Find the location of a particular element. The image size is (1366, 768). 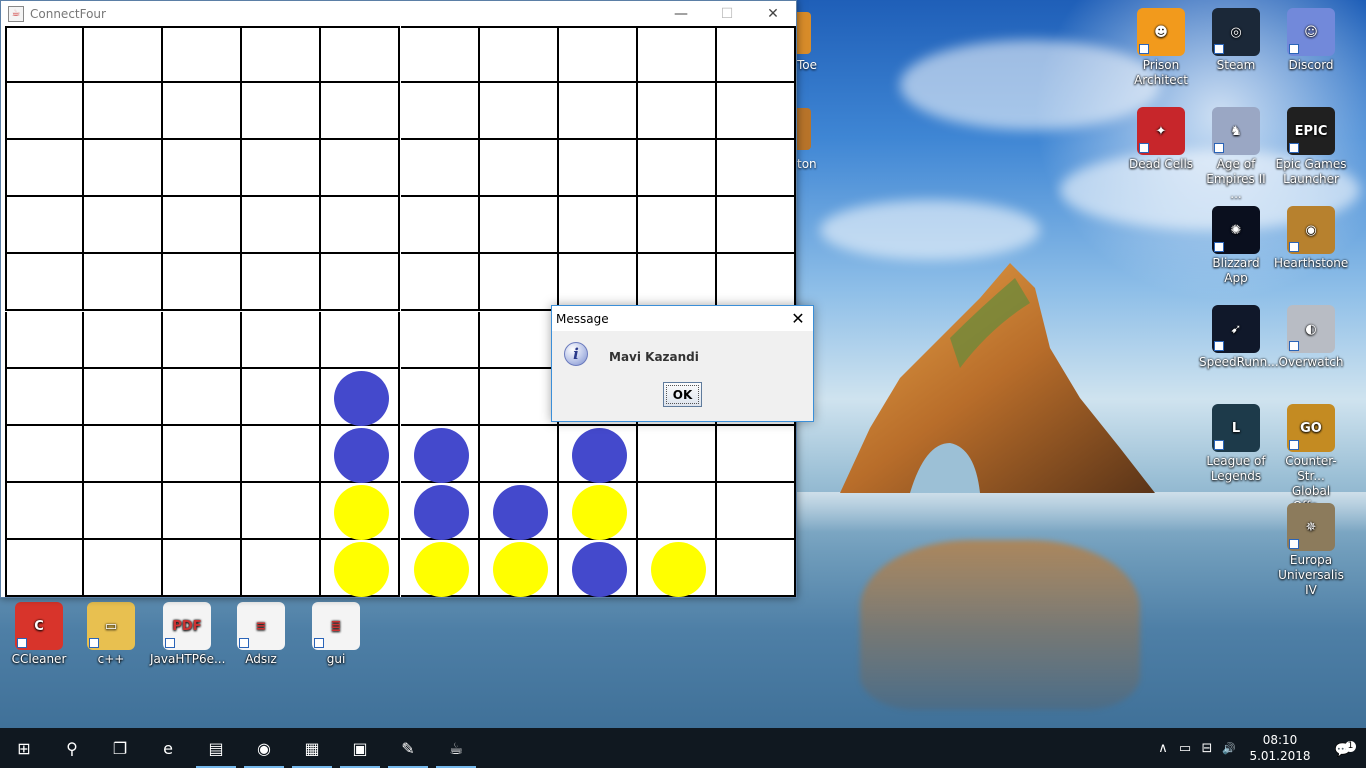

desktop-partial-label: ton is located at coordinates (807, 164).